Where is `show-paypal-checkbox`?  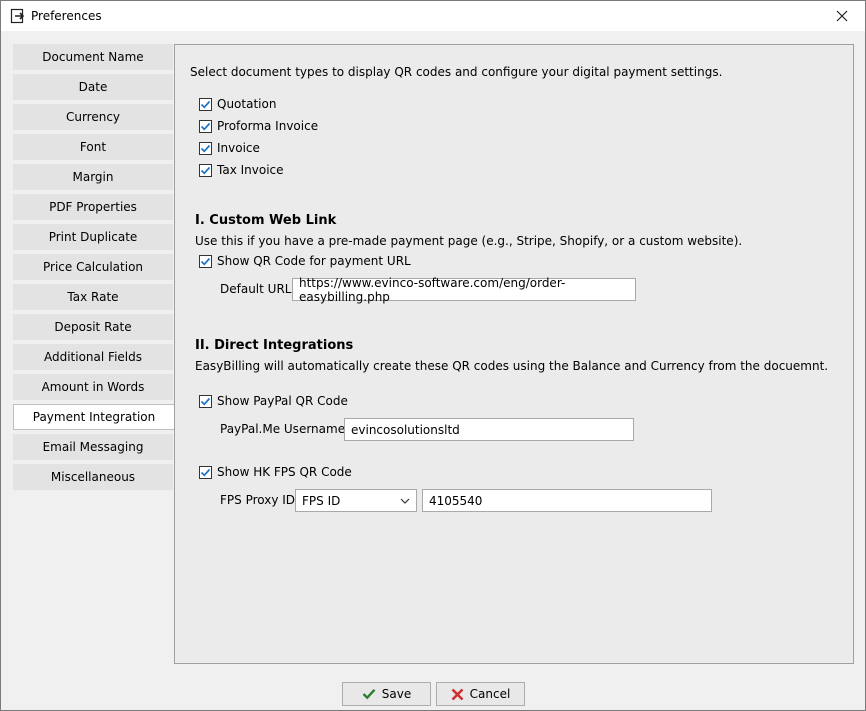
show-paypal-checkbox is located at coordinates (205, 401).